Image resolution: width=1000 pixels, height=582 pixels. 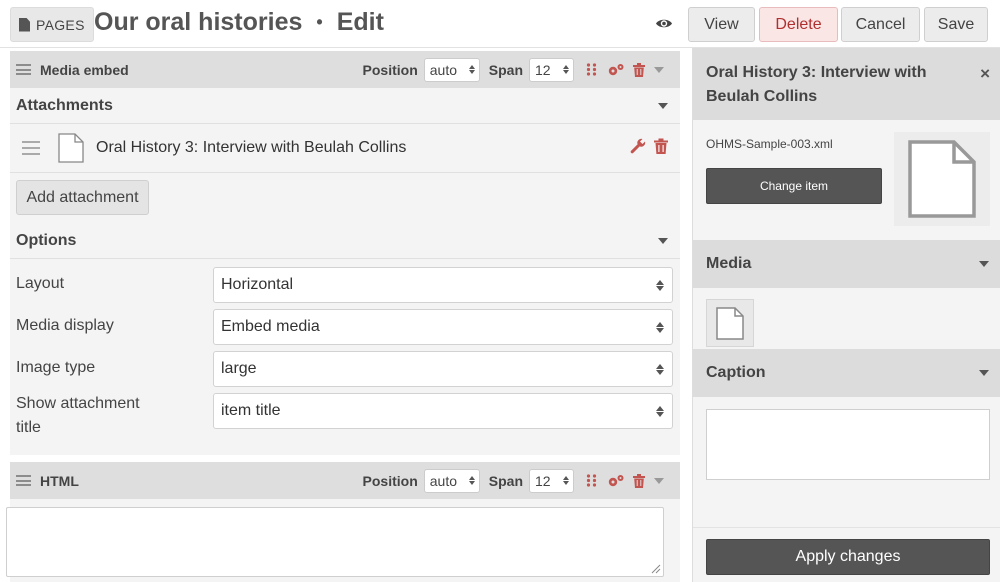 What do you see at coordinates (84, 69) in the screenshot?
I see `block-title: Media embed` at bounding box center [84, 69].